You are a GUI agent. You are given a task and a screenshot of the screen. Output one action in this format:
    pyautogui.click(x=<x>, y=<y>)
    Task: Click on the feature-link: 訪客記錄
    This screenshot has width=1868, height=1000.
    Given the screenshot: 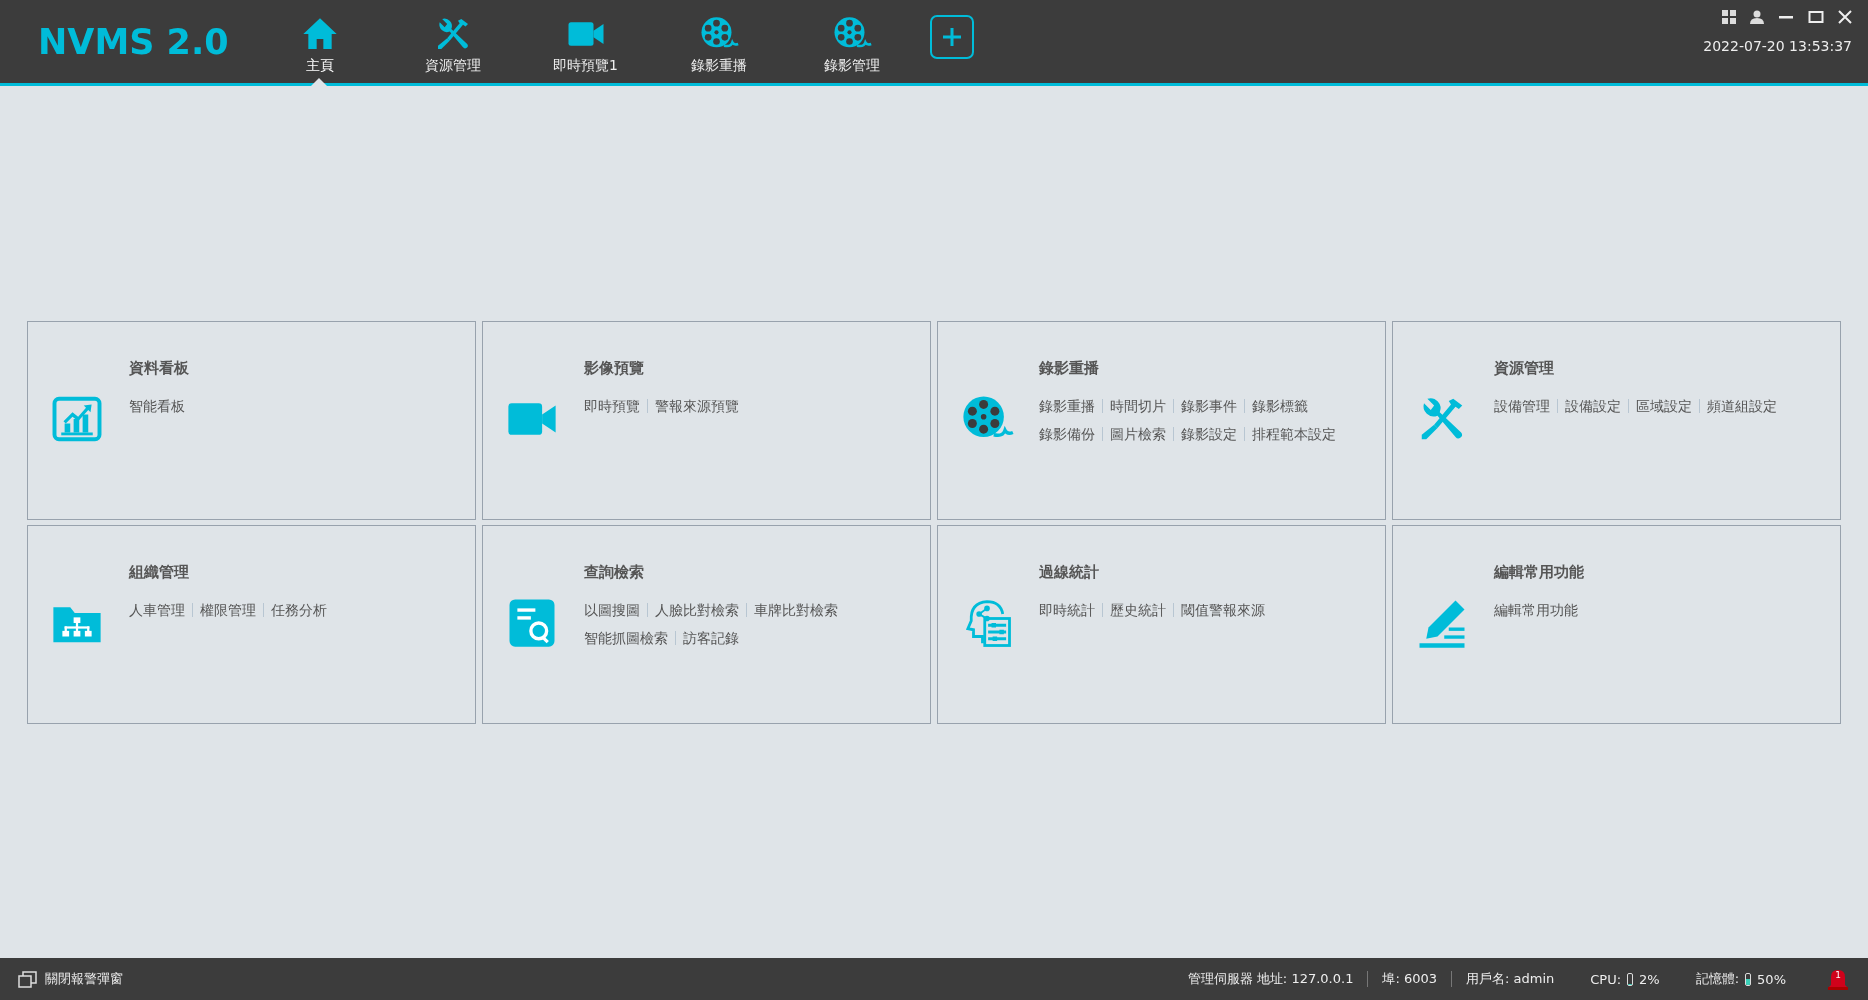 What is the action you would take?
    pyautogui.click(x=711, y=637)
    